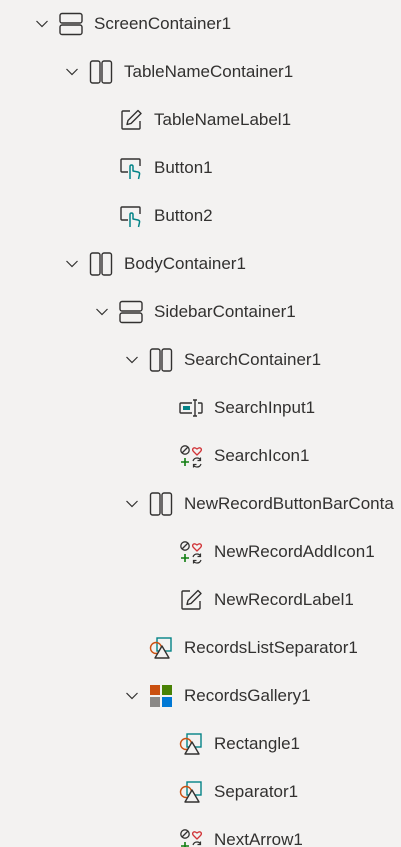 The height and width of the screenshot is (847, 401). I want to click on tree-item-button-1: Button1, so click(200, 168).